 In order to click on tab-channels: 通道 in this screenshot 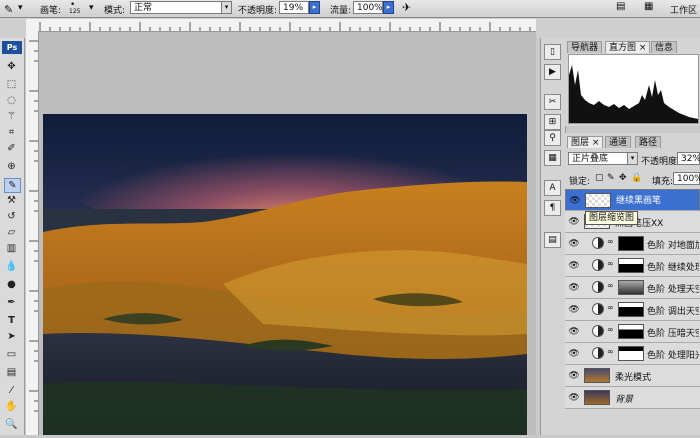, I will do `click(618, 142)`.